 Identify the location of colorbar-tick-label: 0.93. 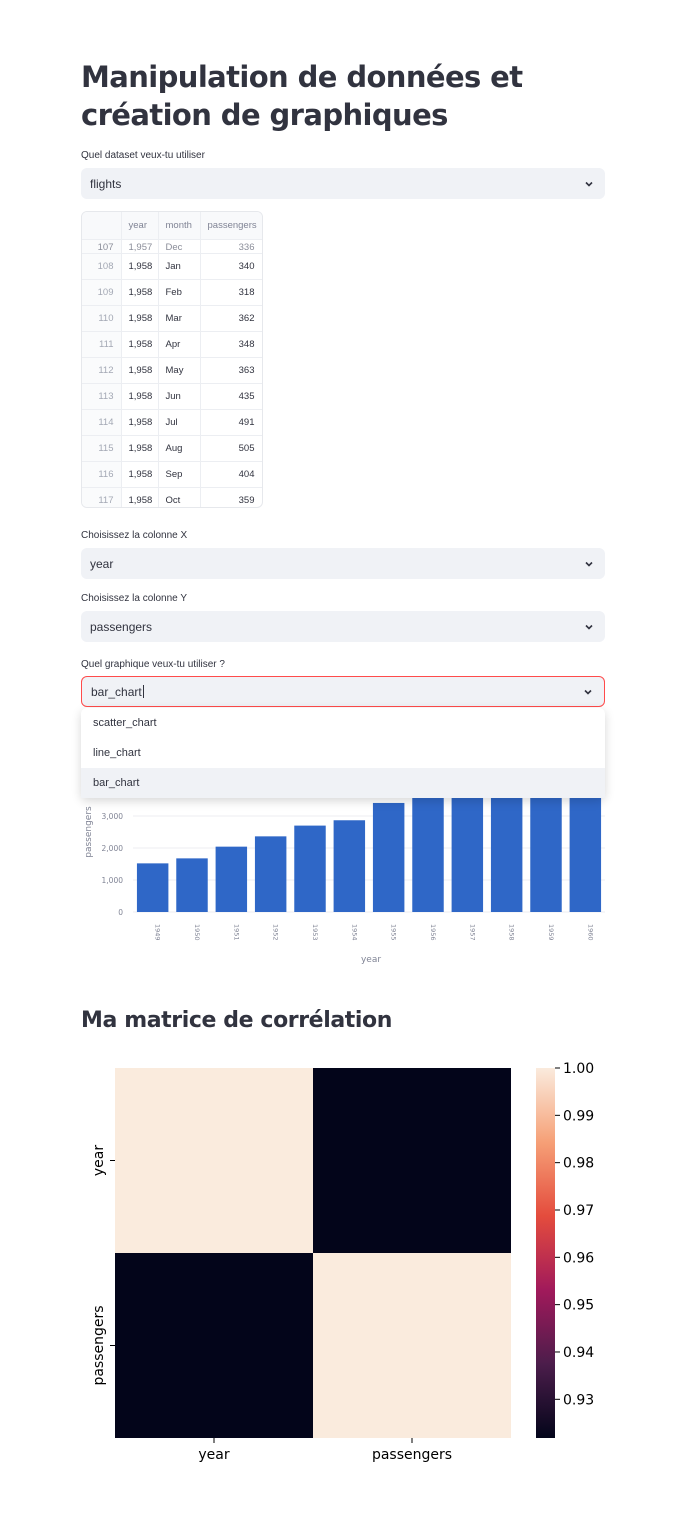
(578, 1400).